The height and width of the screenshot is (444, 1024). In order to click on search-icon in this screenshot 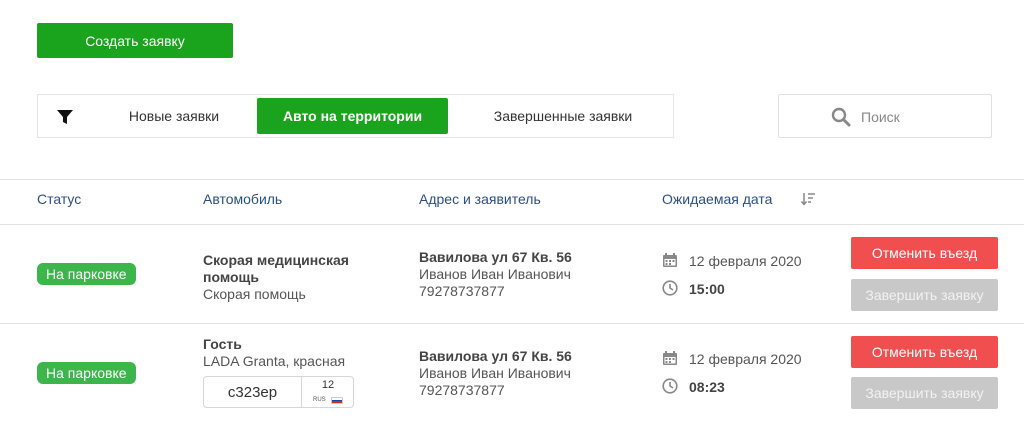, I will do `click(841, 117)`.